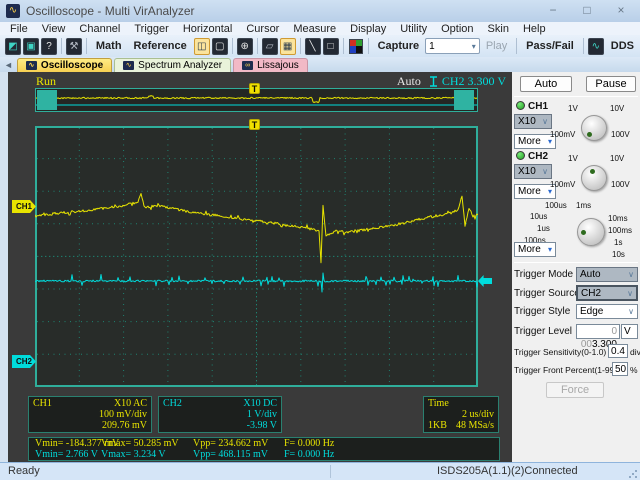  Describe the element at coordinates (31, 46) in the screenshot. I see `save-icon: ▣` at that location.